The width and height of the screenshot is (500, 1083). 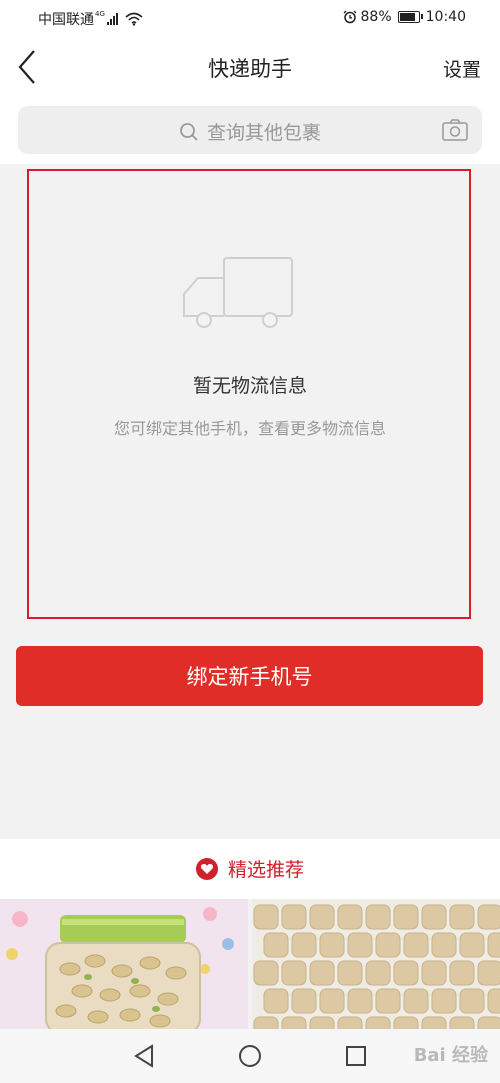 I want to click on signal-icon, so click(x=112, y=19).